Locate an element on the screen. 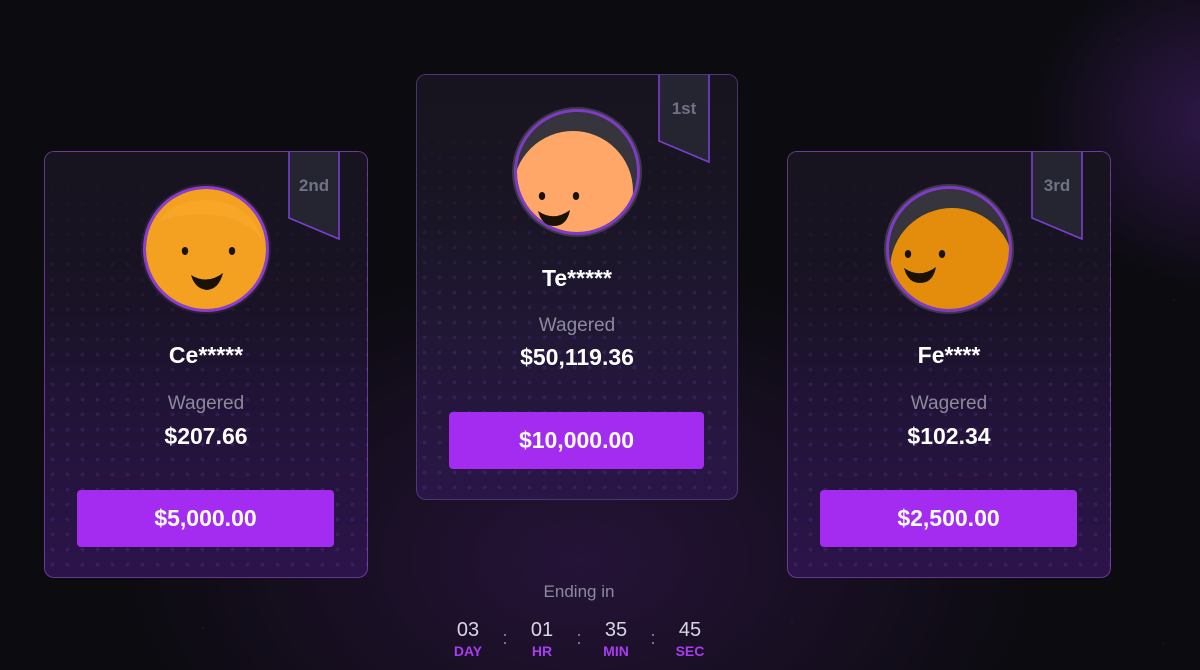  prize-button: $2,500.00 is located at coordinates (948, 518).